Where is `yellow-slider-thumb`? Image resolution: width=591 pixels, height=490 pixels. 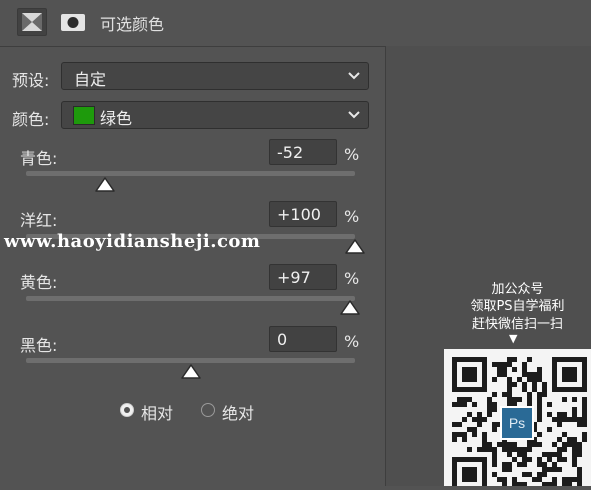 yellow-slider-thumb is located at coordinates (350, 308).